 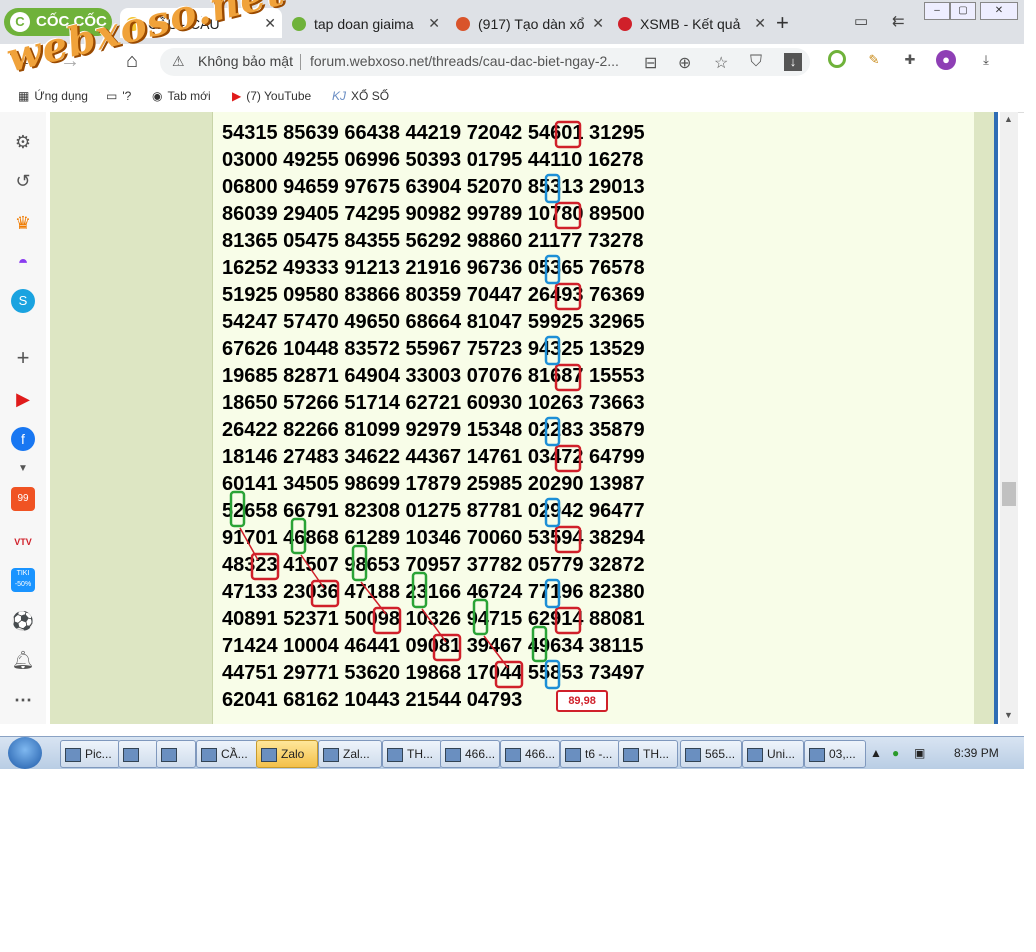 What do you see at coordinates (23, 542) in the screenshot?
I see `vtv-icon: VTV` at bounding box center [23, 542].